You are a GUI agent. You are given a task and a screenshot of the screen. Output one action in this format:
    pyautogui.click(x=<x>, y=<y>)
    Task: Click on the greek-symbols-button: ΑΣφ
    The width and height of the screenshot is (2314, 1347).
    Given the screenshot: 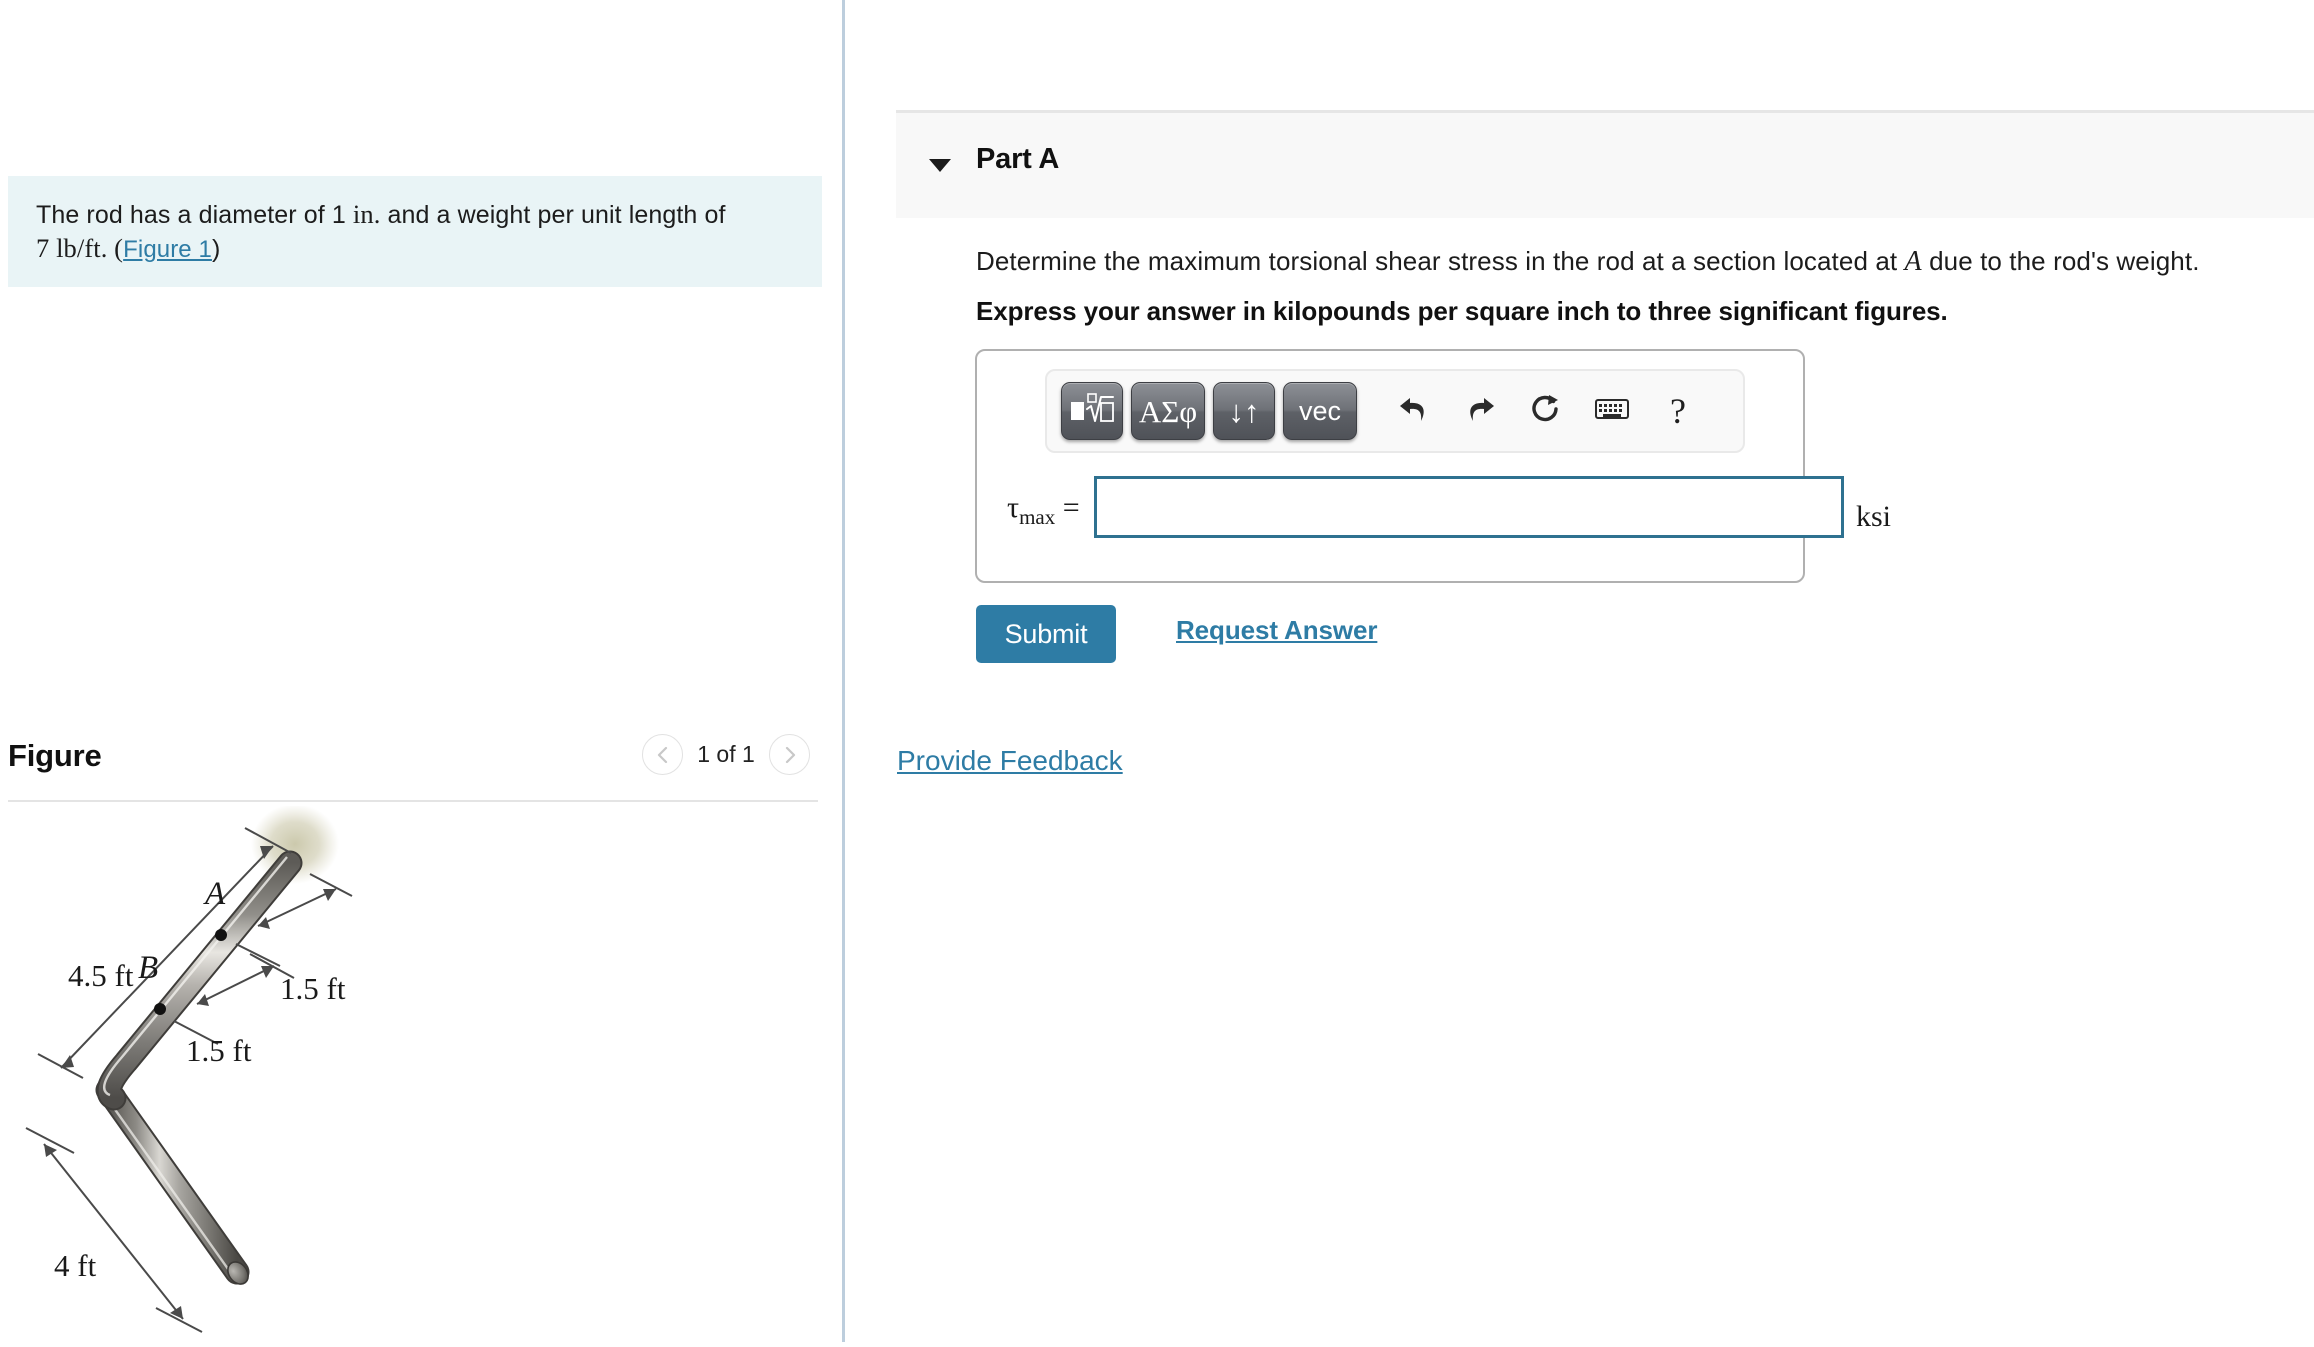 What is the action you would take?
    pyautogui.click(x=1168, y=411)
    